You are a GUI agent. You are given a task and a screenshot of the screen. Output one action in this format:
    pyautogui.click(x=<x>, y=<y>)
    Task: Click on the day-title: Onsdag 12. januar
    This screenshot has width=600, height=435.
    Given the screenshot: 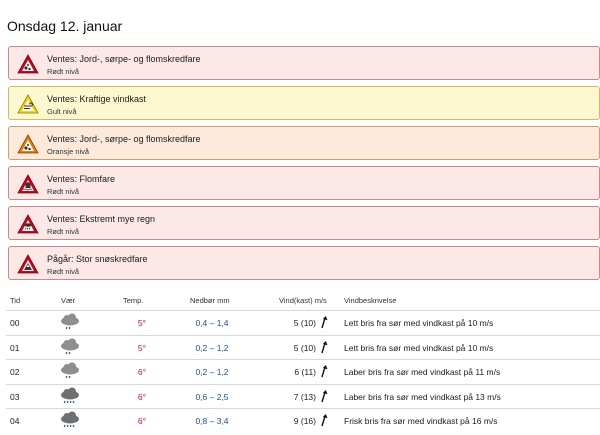 What is the action you would take?
    pyautogui.click(x=65, y=26)
    